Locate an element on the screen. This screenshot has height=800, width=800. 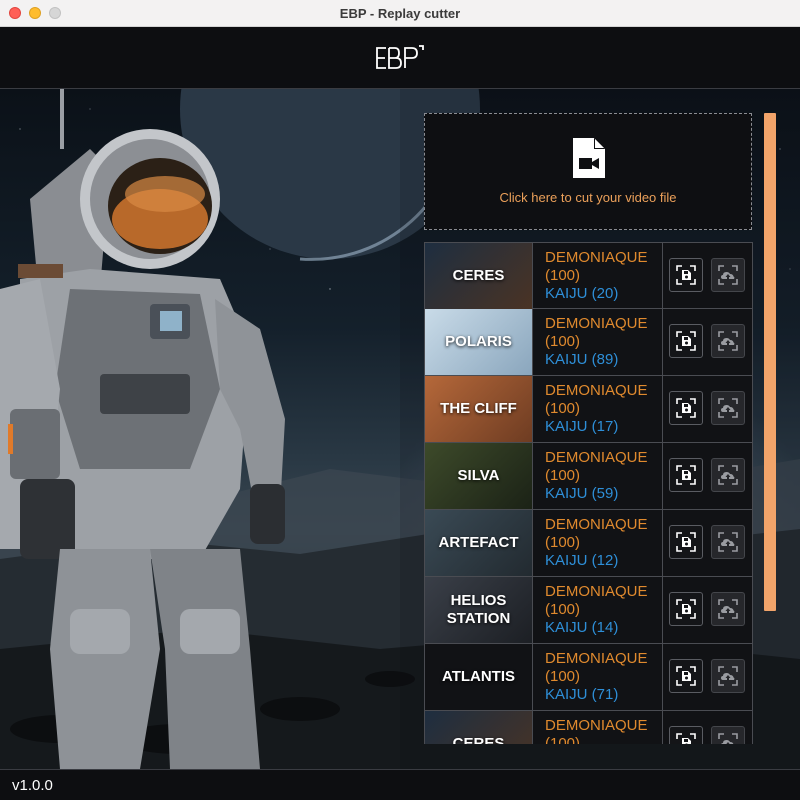
video-dropzone: Click here to cut your video file is located at coordinates (588, 171).